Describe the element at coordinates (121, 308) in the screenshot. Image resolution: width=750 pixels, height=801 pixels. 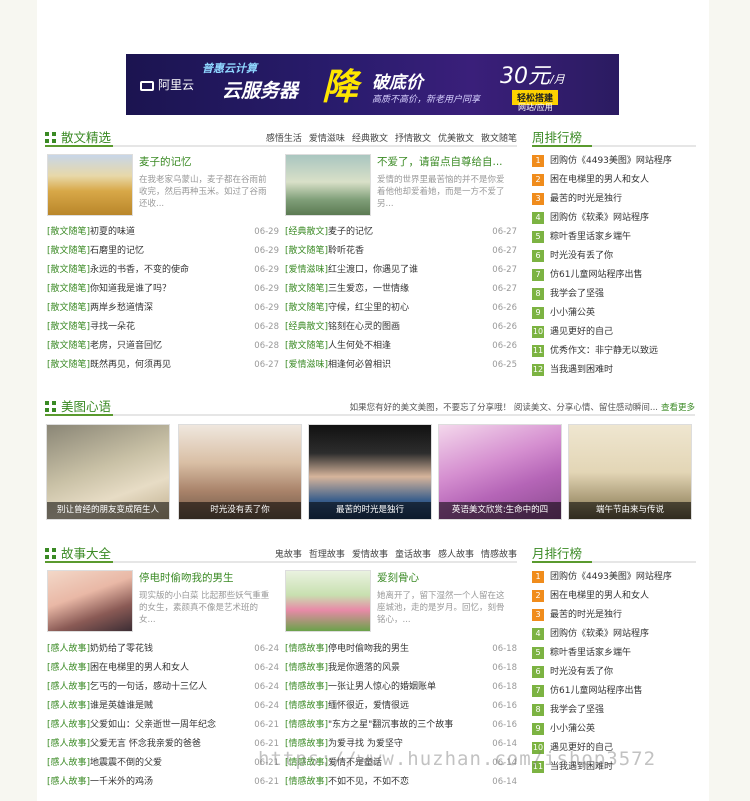
I see `list-title: 两岸乡愁道情深` at that location.